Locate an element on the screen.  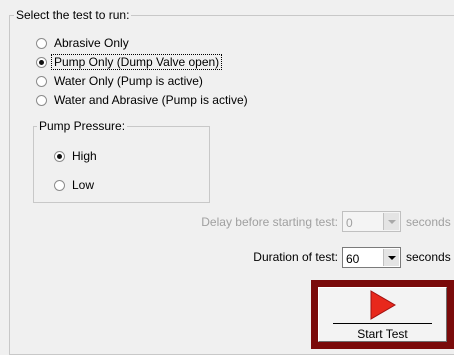
radio-abrasive-only: Abrasive Only is located at coordinates (82, 43).